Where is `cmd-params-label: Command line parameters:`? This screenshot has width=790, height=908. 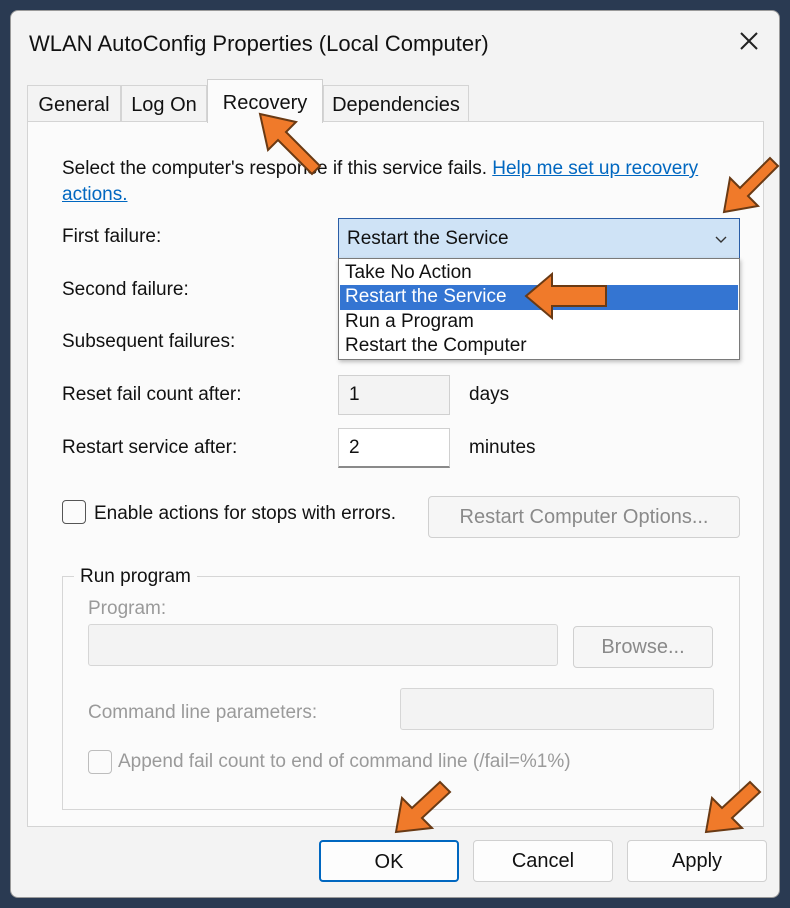 cmd-params-label: Command line parameters: is located at coordinates (203, 712).